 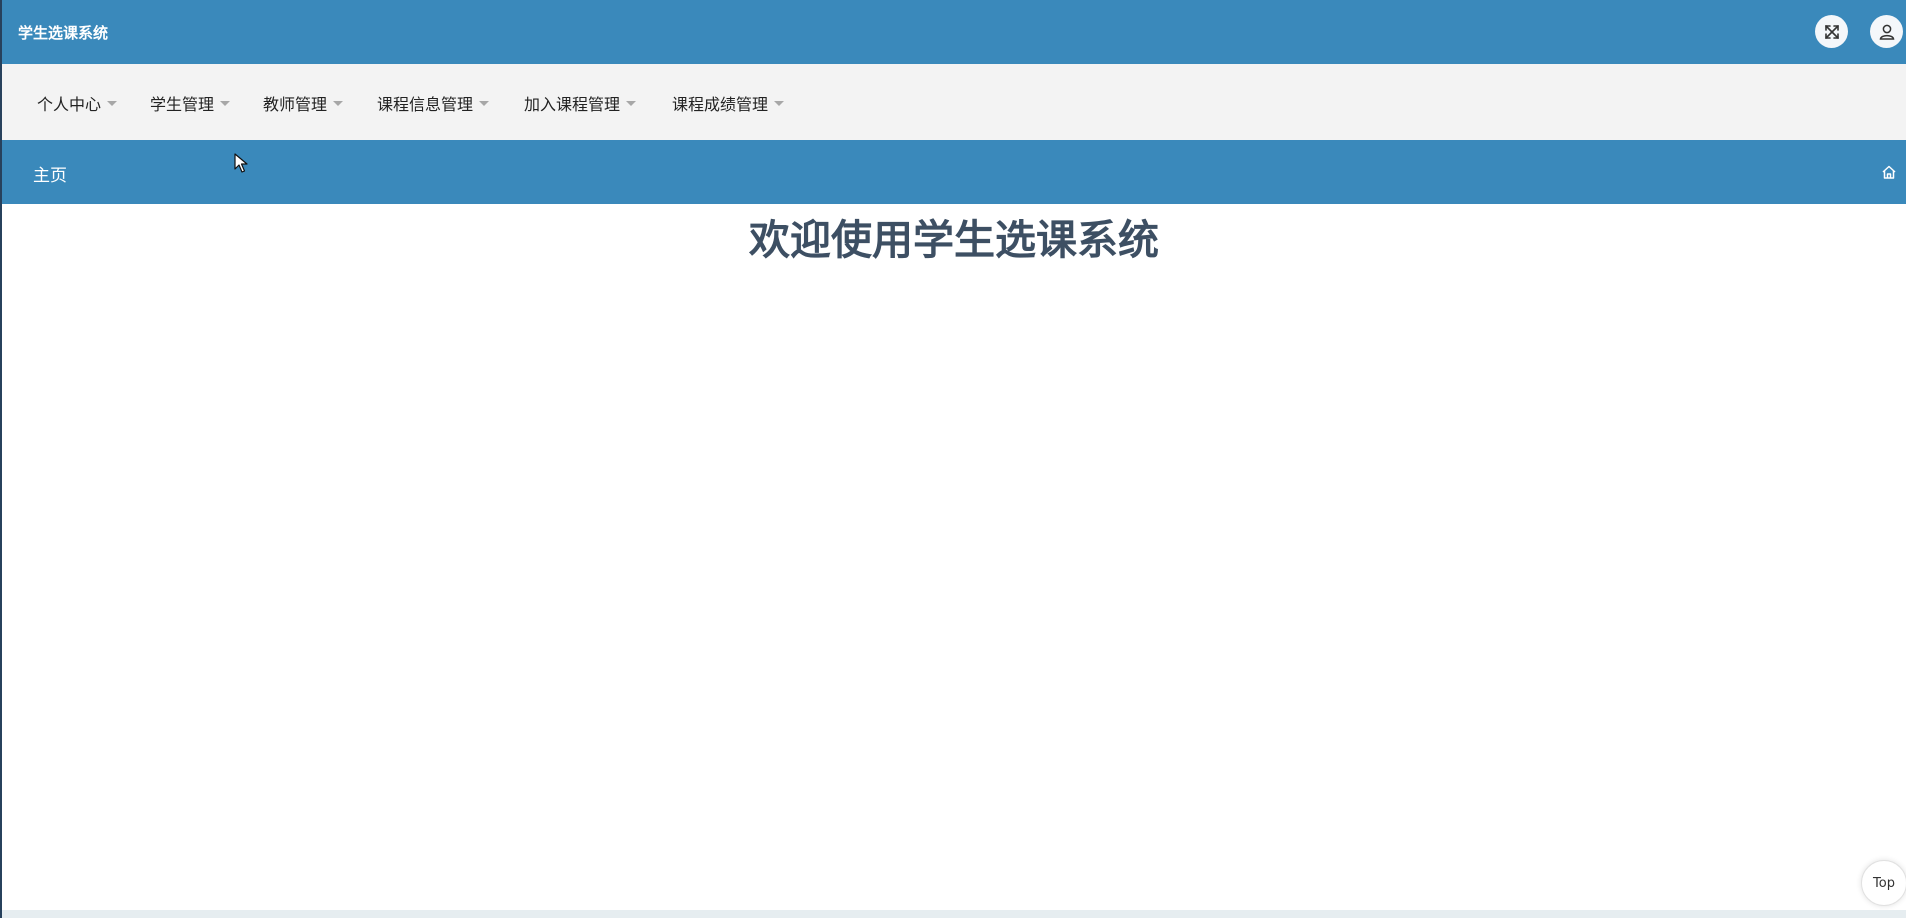 I want to click on mouse-pointer-icon, so click(x=241, y=163).